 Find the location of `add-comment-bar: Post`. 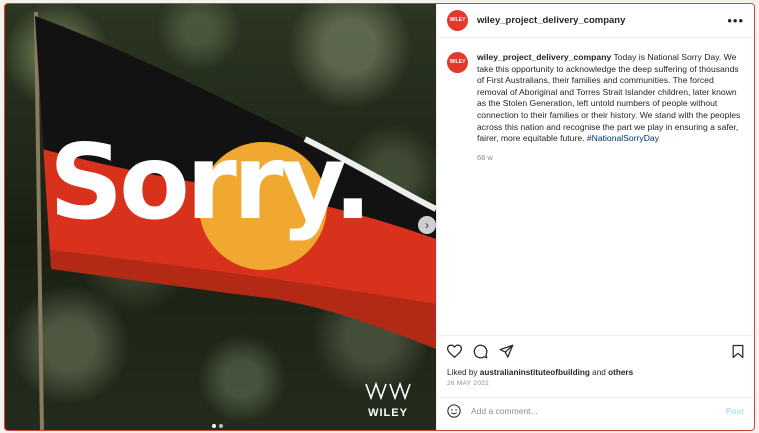

add-comment-bar: Post is located at coordinates (595, 410).